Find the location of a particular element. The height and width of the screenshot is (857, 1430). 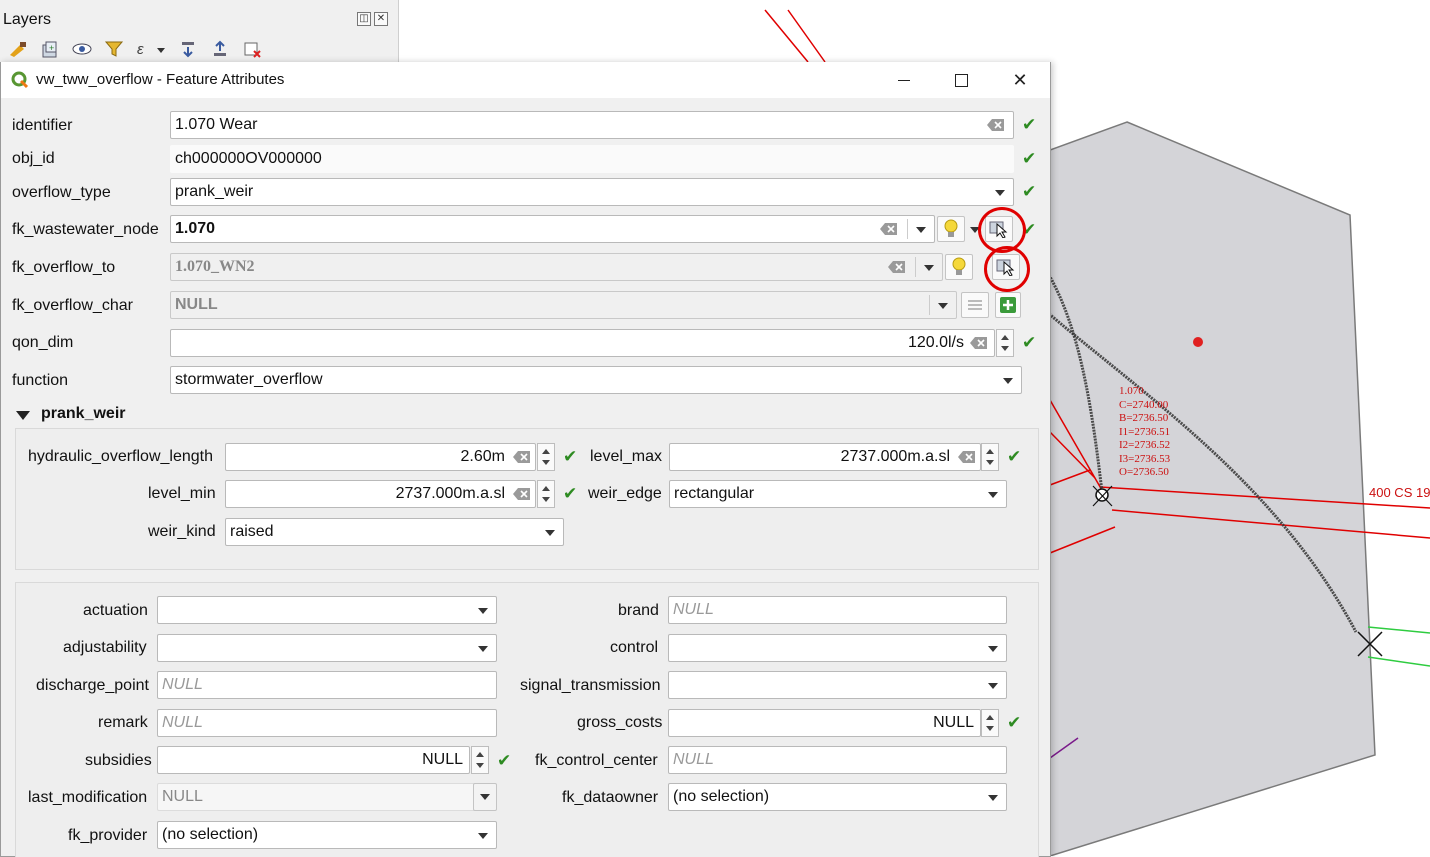

function-select: stormwater_overflow is located at coordinates (596, 380).